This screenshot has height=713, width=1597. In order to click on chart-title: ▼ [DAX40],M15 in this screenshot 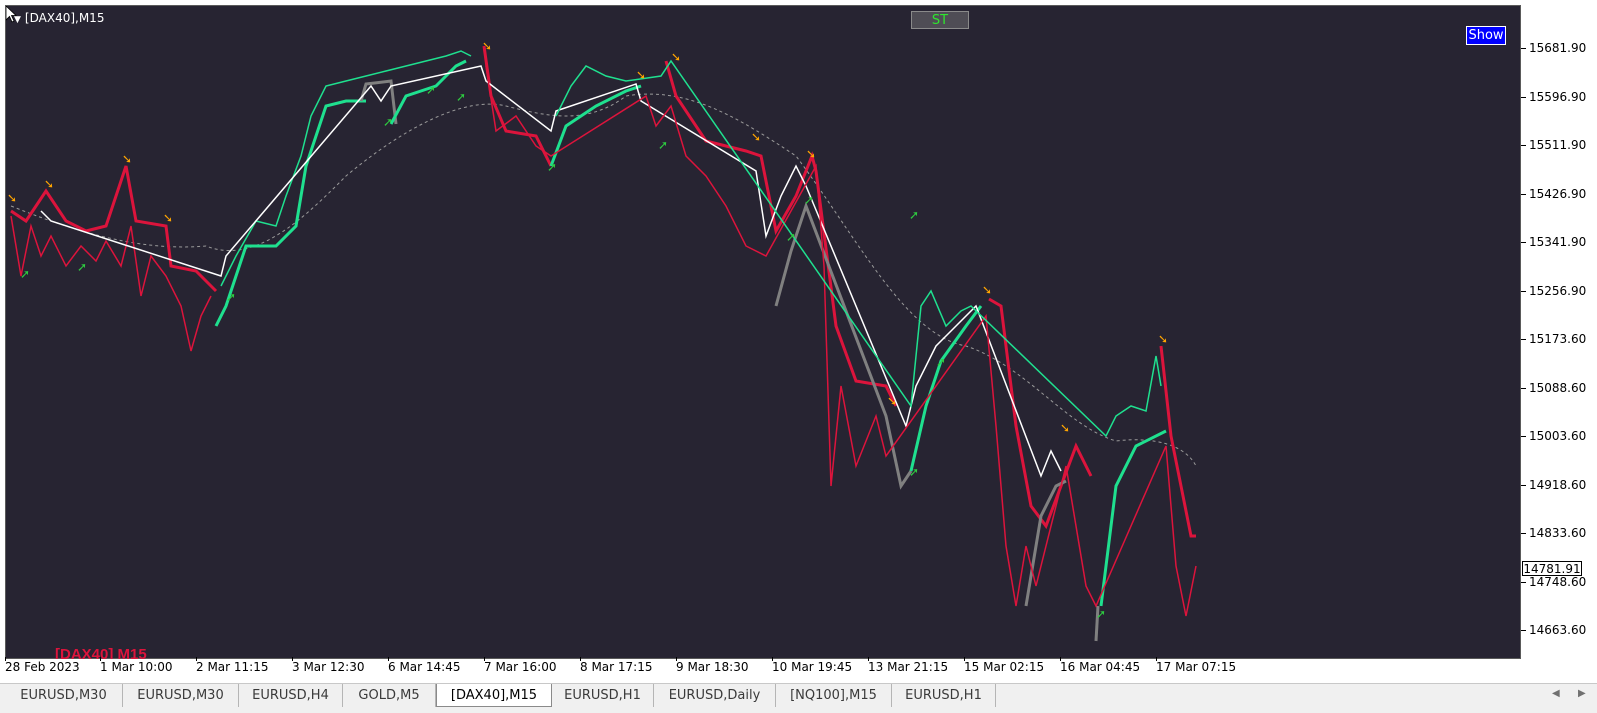, I will do `click(59, 18)`.